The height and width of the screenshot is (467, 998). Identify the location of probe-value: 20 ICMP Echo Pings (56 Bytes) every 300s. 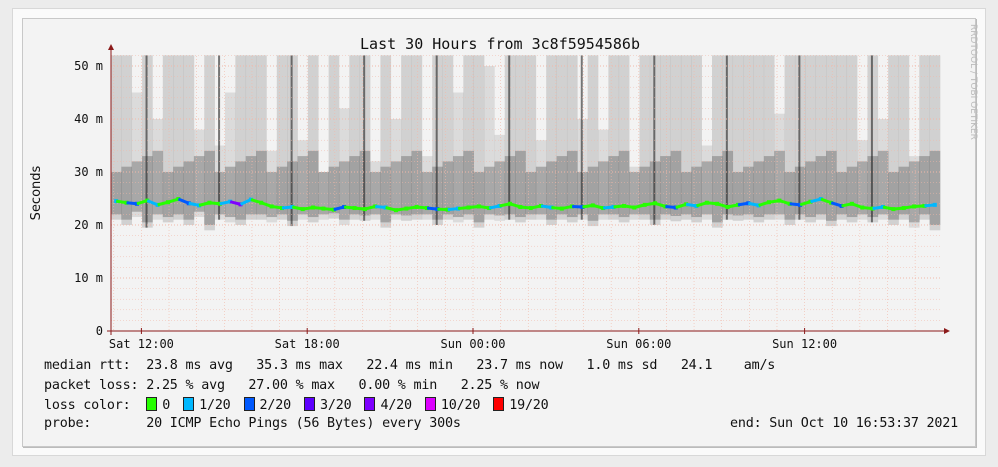
(303, 423).